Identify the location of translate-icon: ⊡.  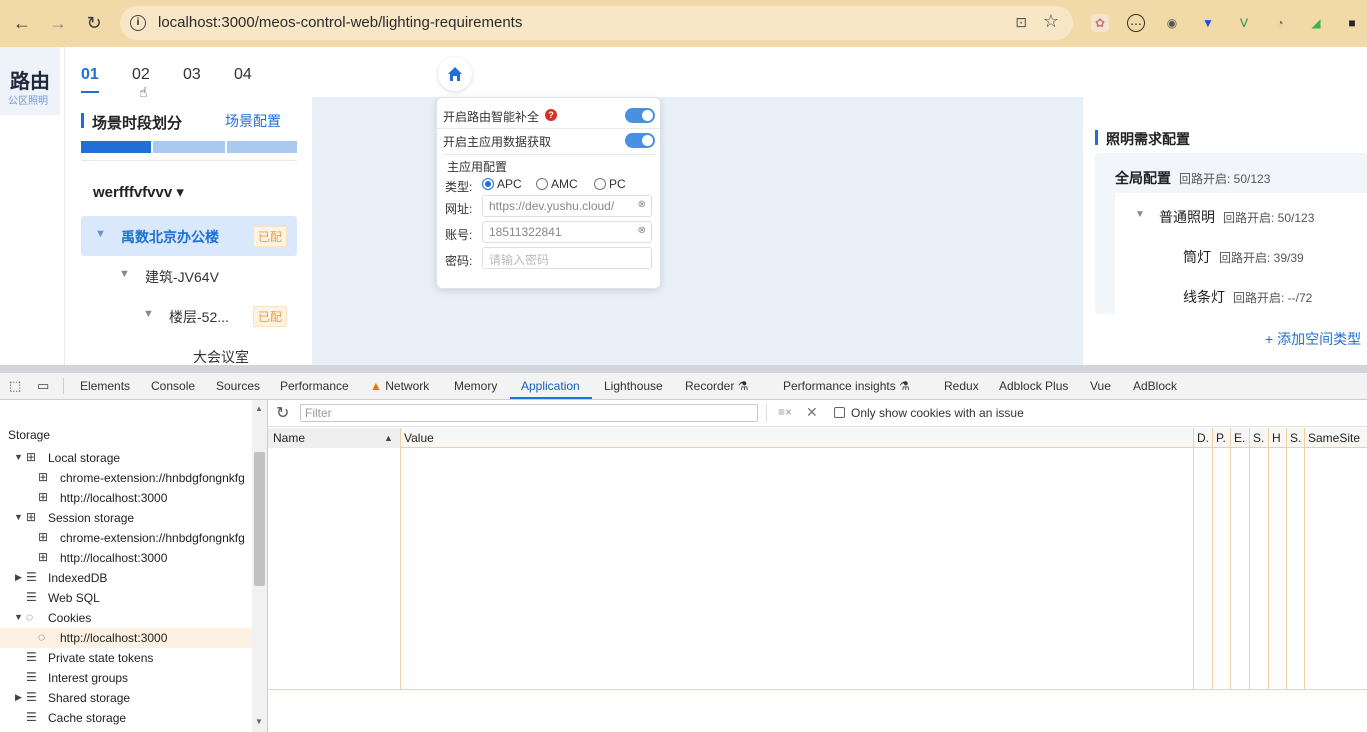
(1021, 22).